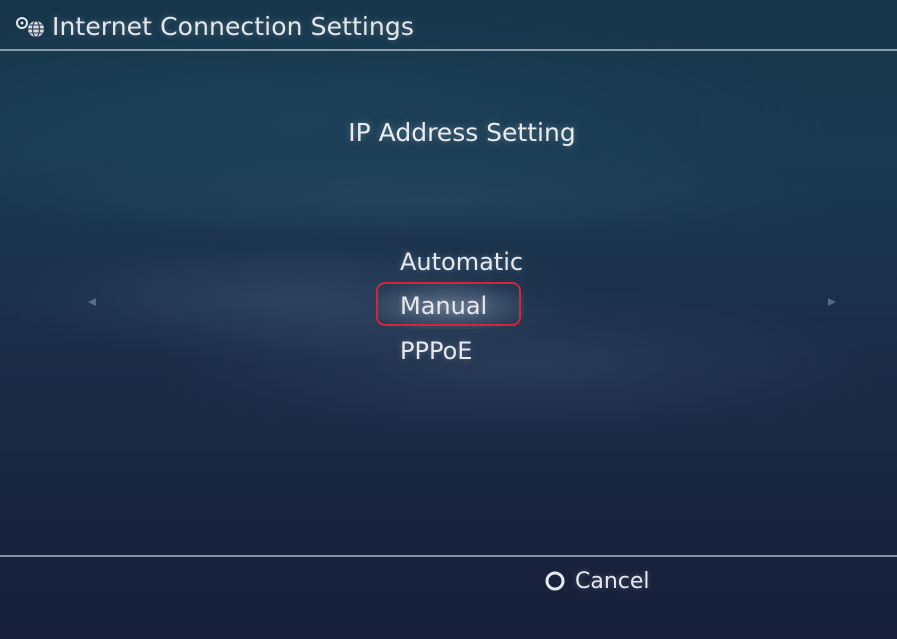 The width and height of the screenshot is (897, 639). What do you see at coordinates (233, 26) in the screenshot?
I see `window-title: Internet Connection Settings` at bounding box center [233, 26].